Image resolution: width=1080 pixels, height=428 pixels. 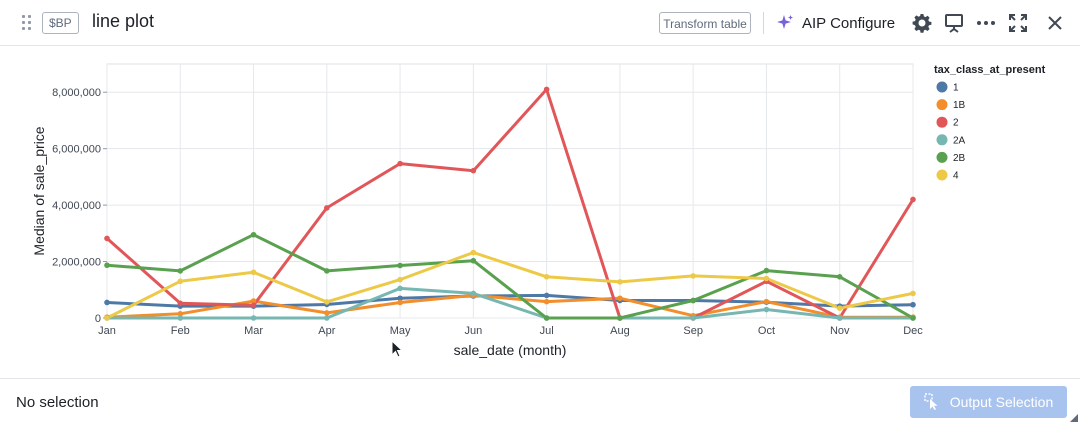 I want to click on more-icon, so click(x=986, y=23).